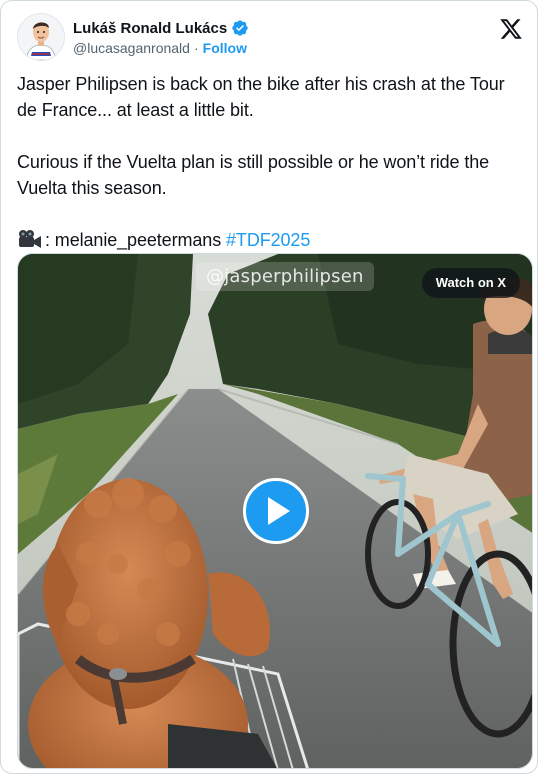 Image resolution: width=538 pixels, height=774 pixels. I want to click on avatar, so click(41, 37).